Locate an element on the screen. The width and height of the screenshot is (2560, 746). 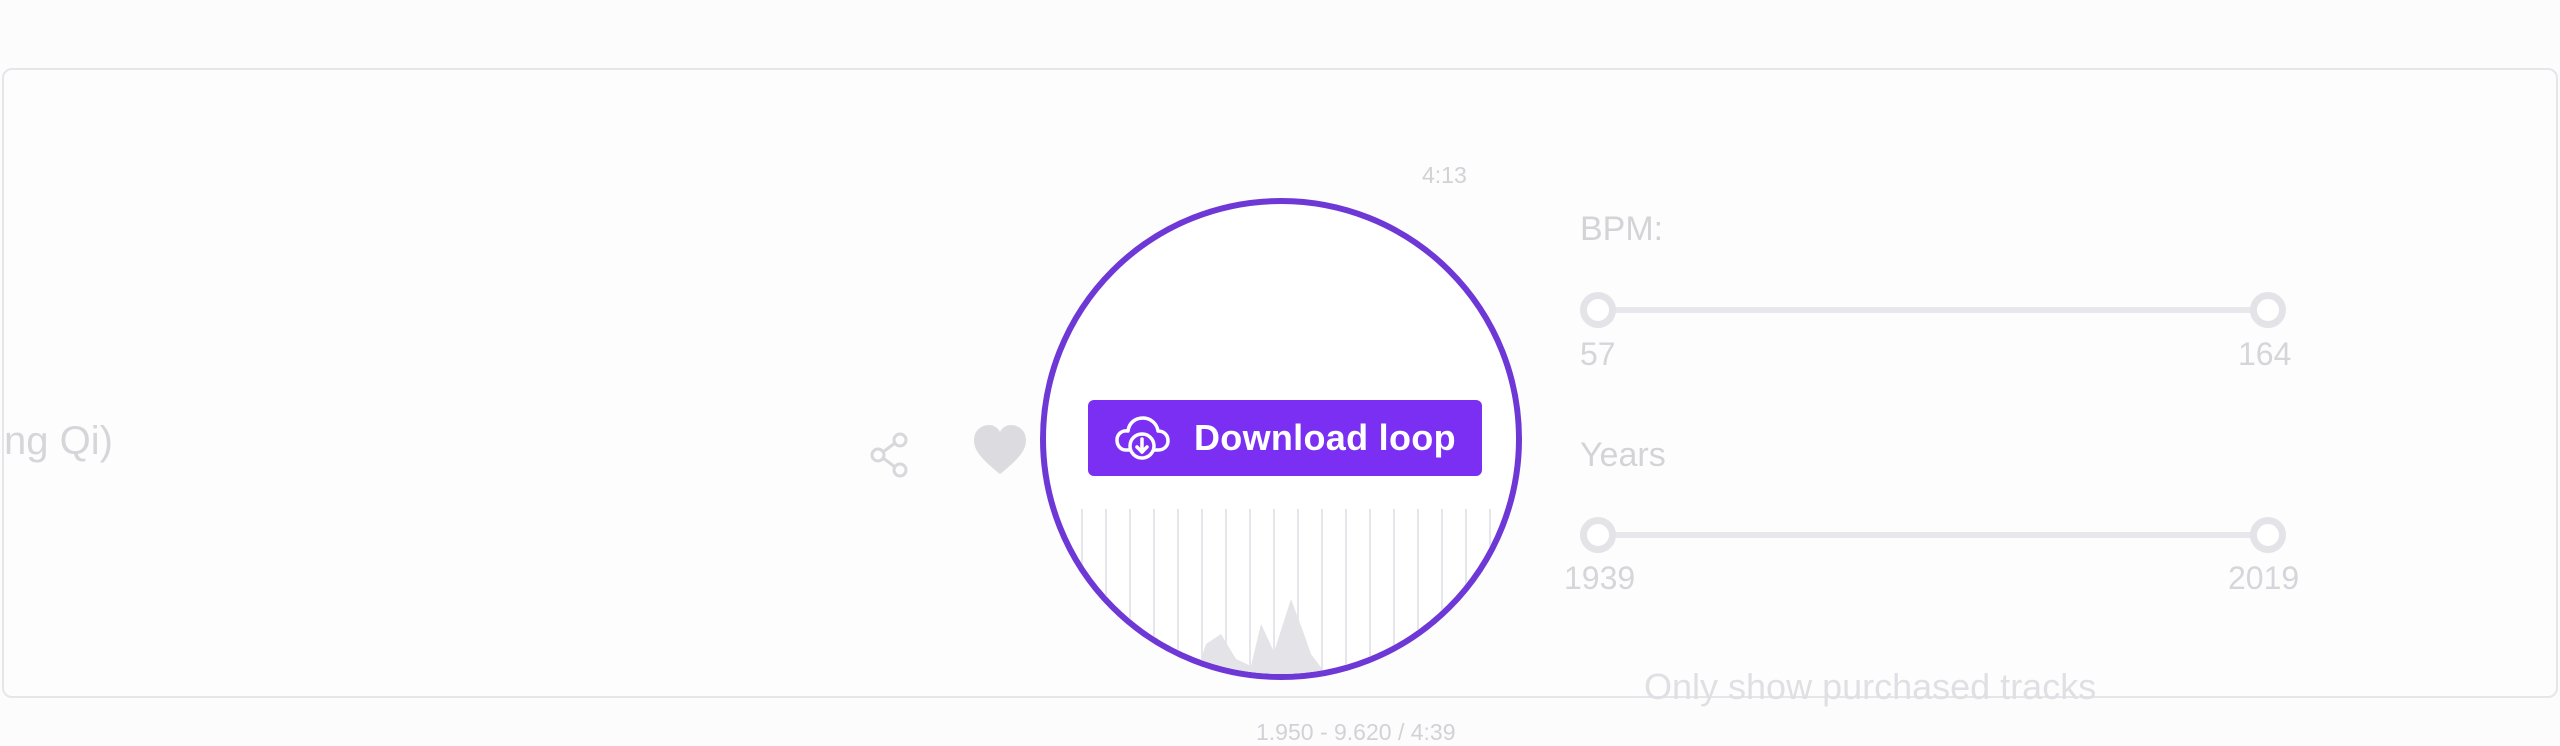
track-title: ng Qi) is located at coordinates (58, 441).